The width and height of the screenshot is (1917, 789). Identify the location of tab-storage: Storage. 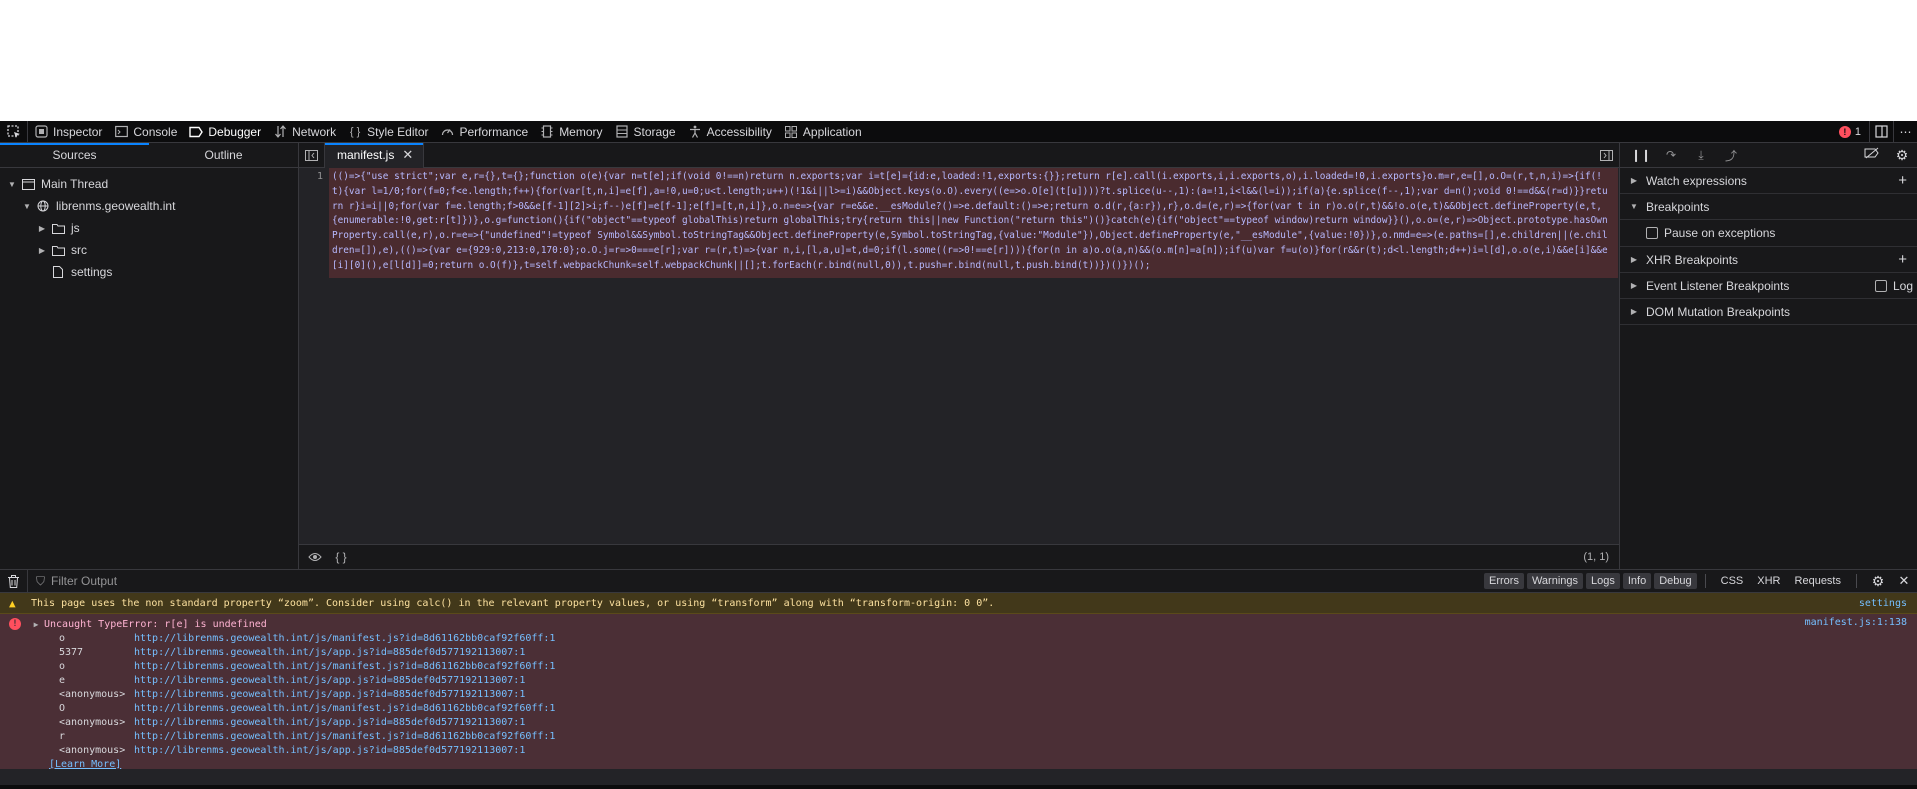
(645, 132).